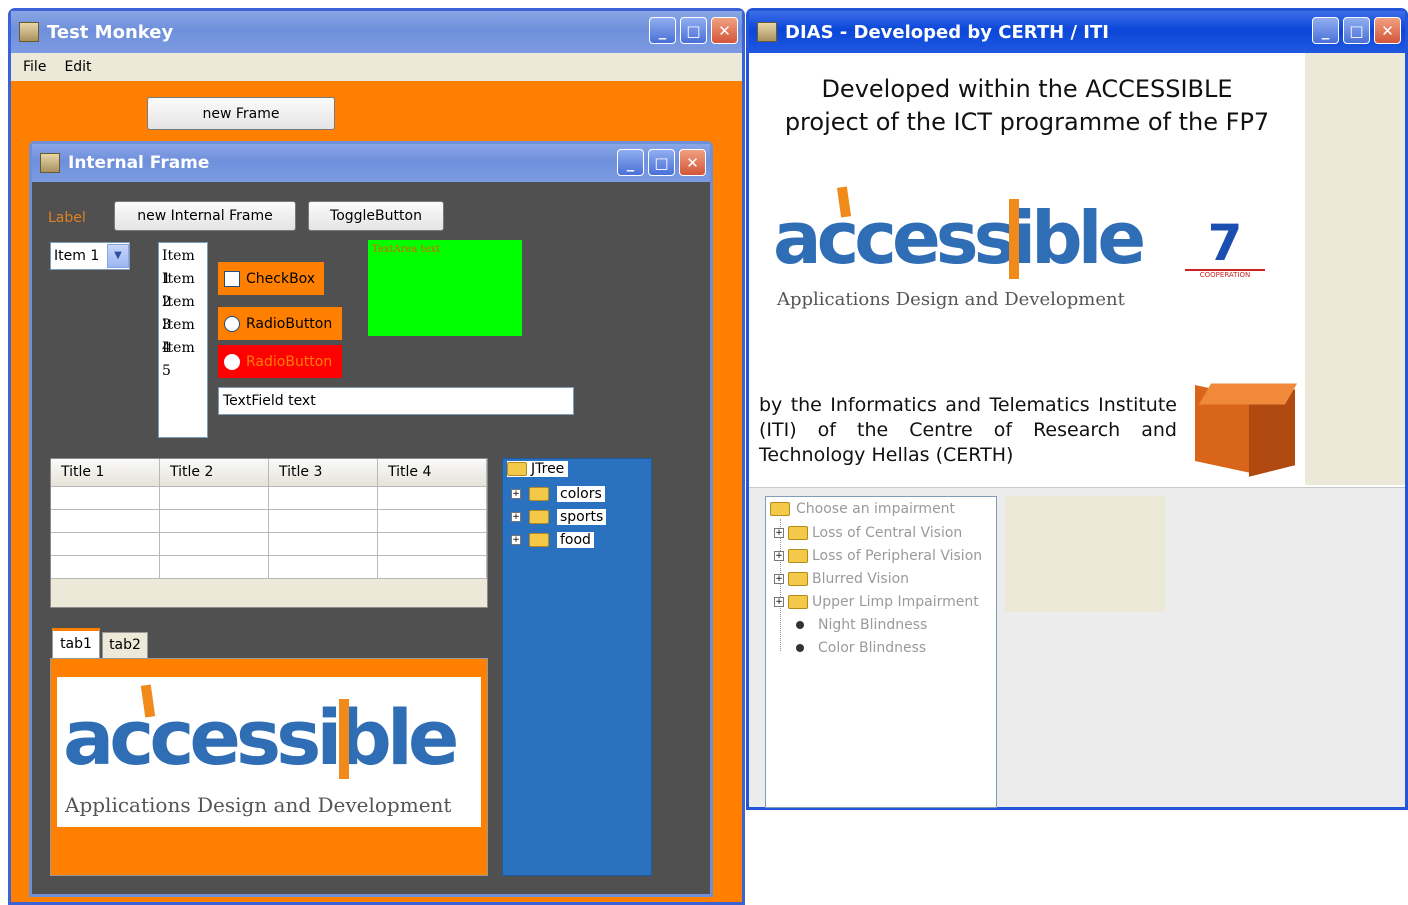 This screenshot has width=1408, height=905. I want to click on tree-root: JTree, so click(538, 469).